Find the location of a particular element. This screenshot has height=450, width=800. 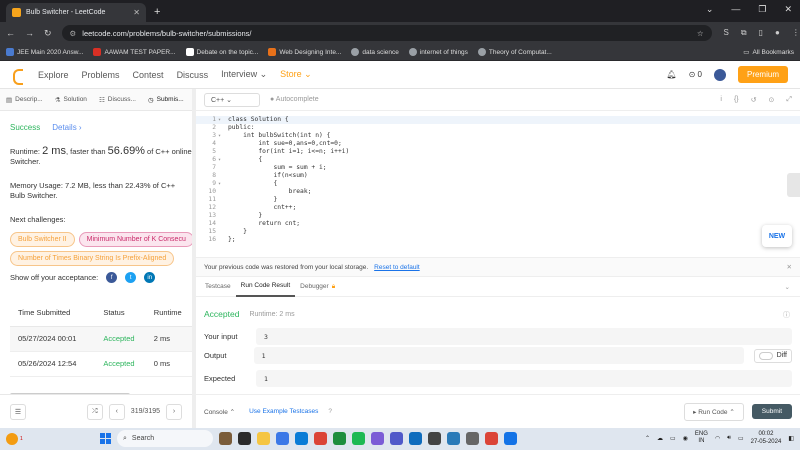

braces-icon: {} is located at coordinates (736, 100).